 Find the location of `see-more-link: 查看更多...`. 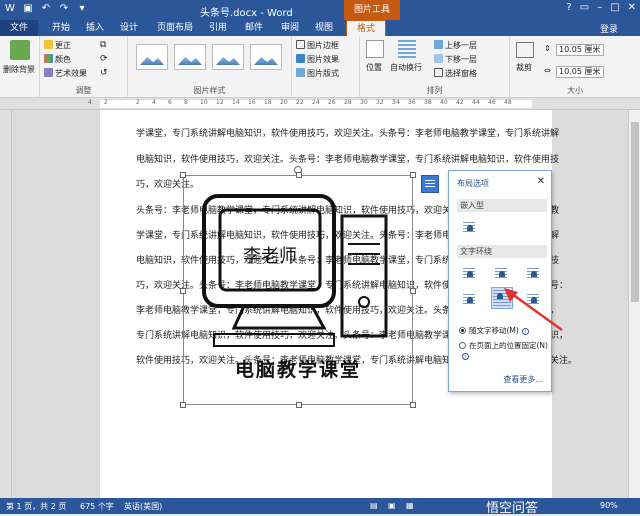

see-more-link: 查看更多... is located at coordinates (523, 379).